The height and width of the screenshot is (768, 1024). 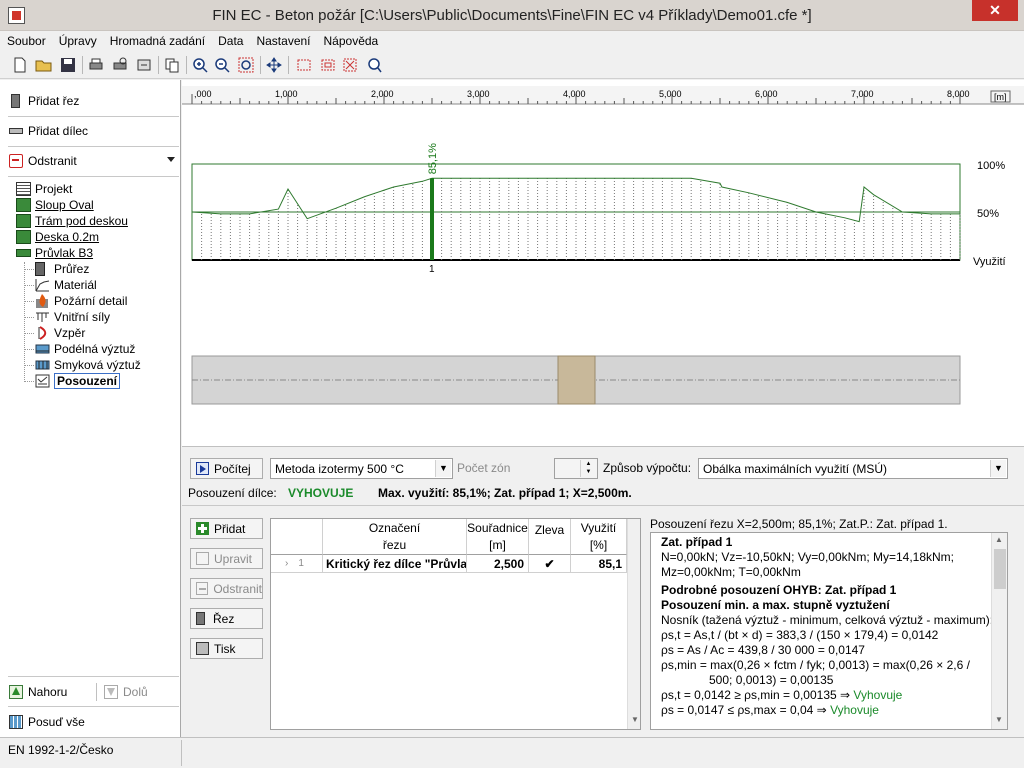 I want to click on support-column, so click(x=576, y=380).